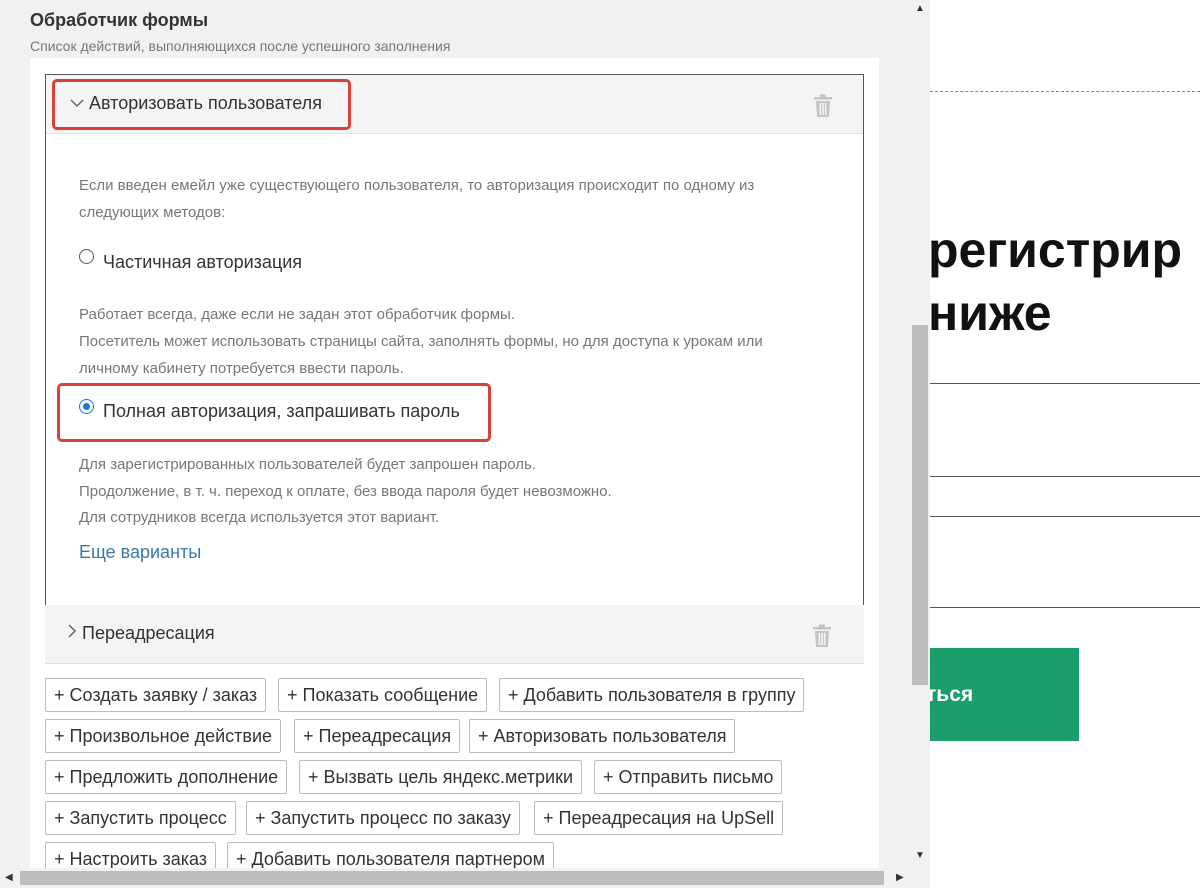  What do you see at coordinates (72, 632) in the screenshot?
I see `chevron-right-icon` at bounding box center [72, 632].